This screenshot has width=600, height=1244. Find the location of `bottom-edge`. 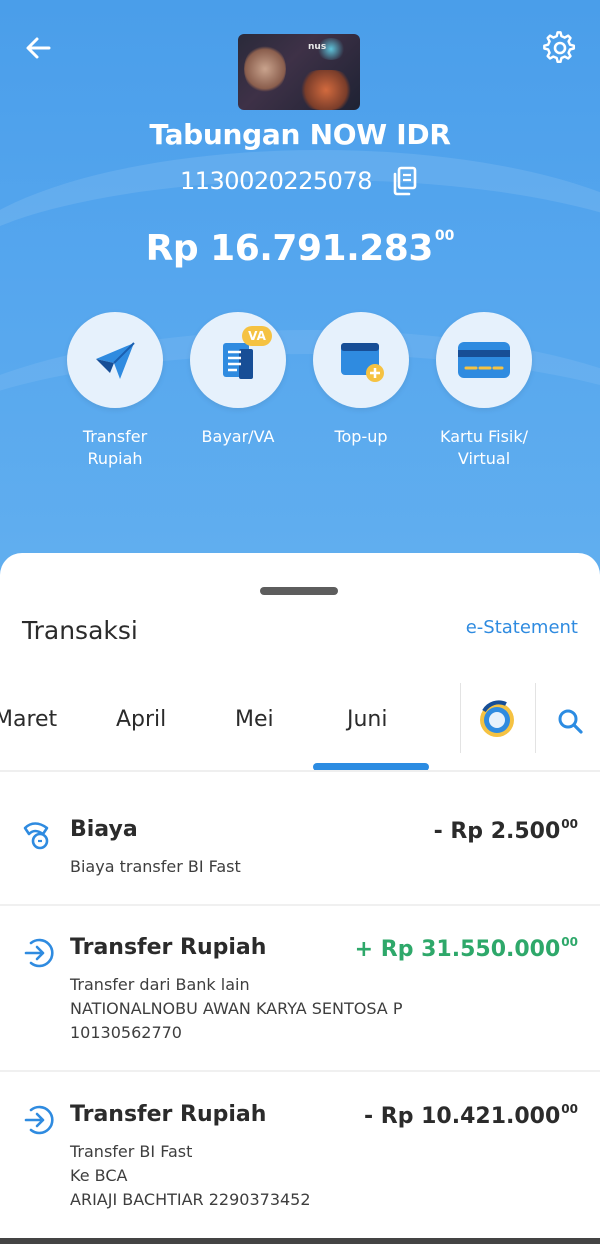

bottom-edge is located at coordinates (300, 1241).